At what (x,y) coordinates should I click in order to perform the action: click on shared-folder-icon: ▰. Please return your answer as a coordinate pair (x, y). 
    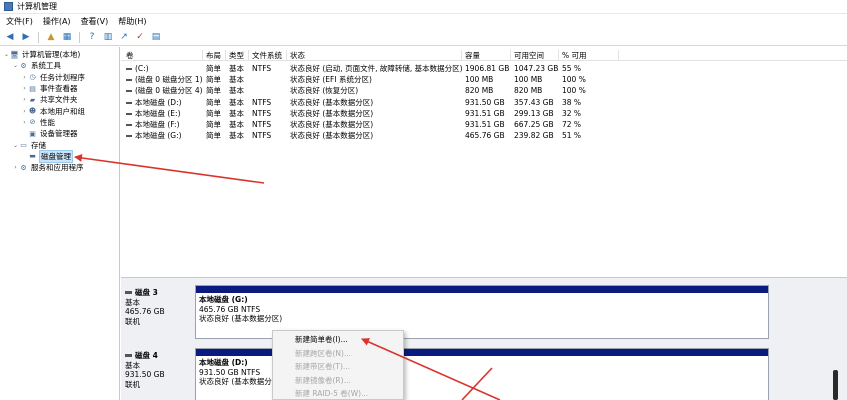
    Looking at the image, I should click on (32, 99).